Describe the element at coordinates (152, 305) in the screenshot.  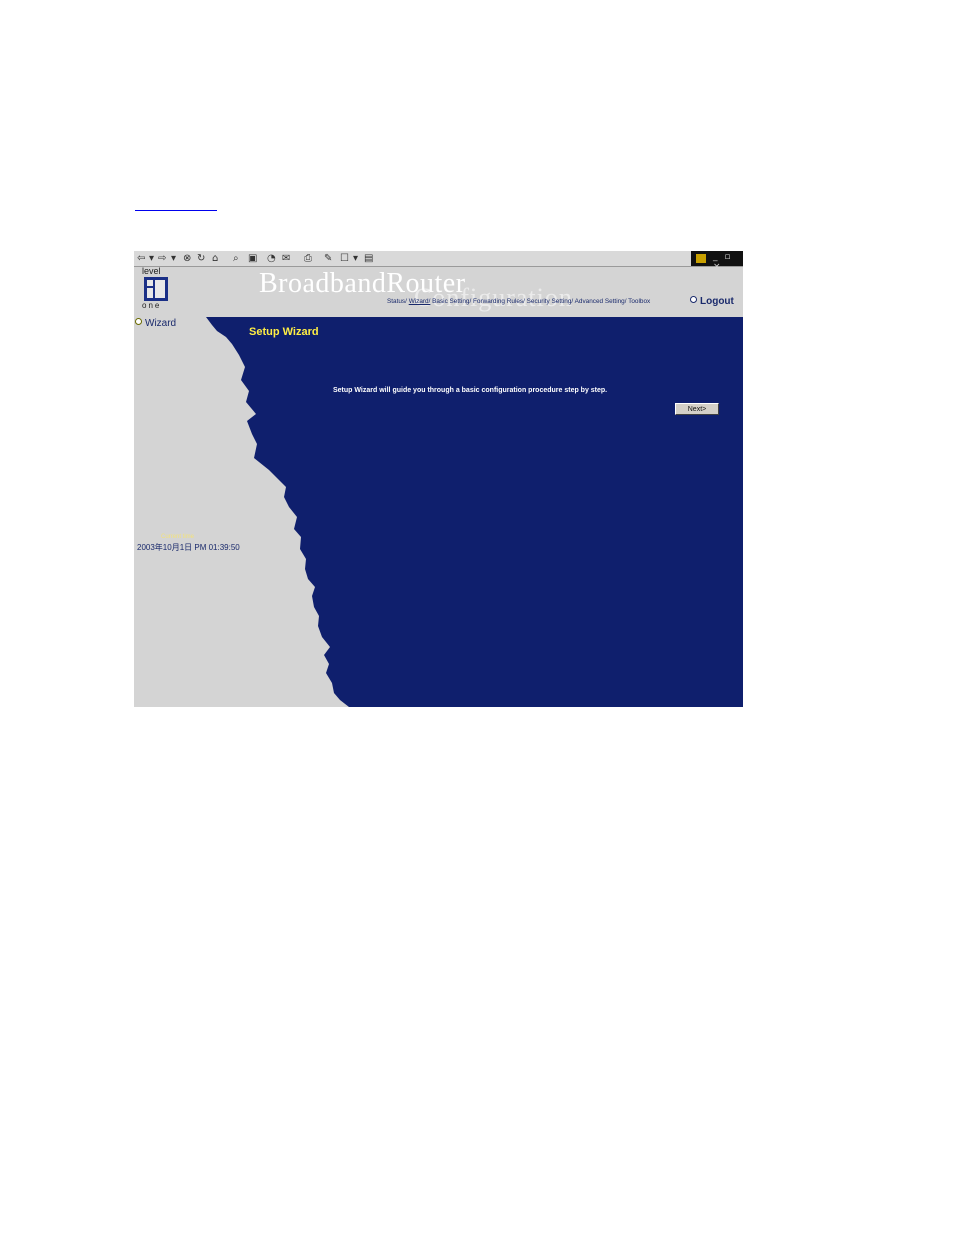
I see `logo-text-bottom: one` at that location.